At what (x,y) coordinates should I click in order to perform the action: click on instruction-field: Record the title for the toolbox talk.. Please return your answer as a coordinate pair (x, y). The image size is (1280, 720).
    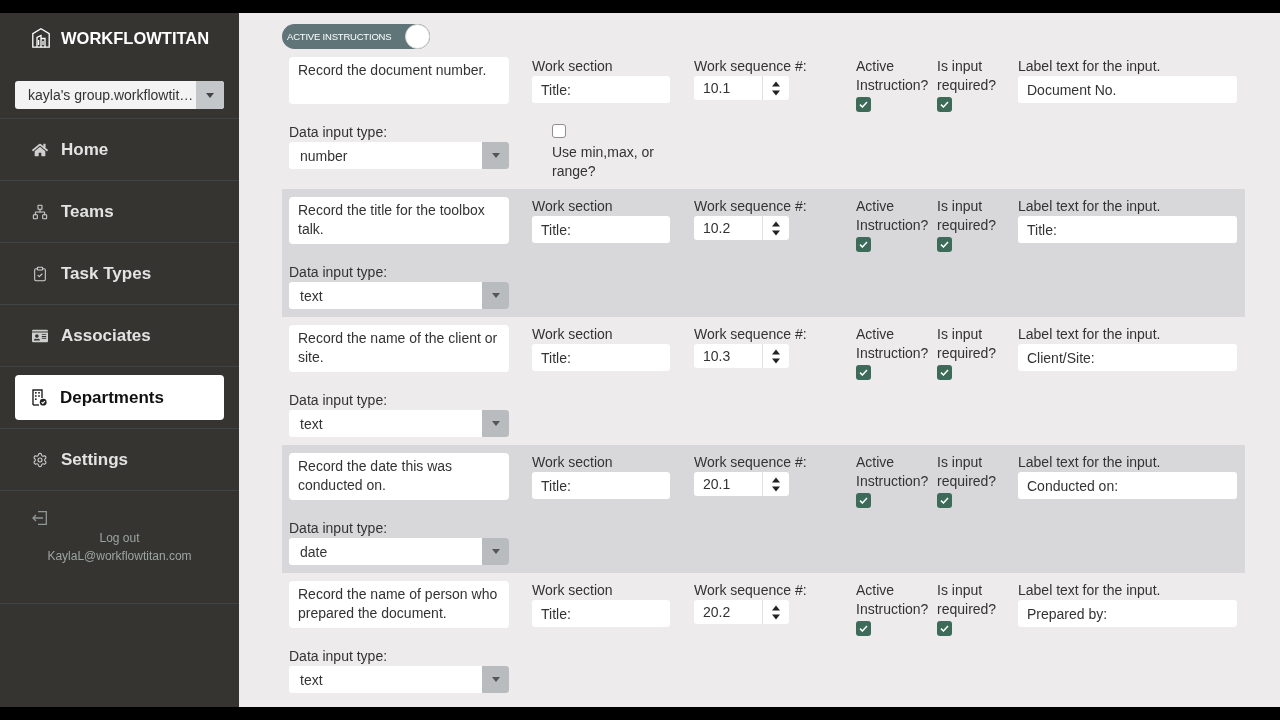
    Looking at the image, I should click on (399, 220).